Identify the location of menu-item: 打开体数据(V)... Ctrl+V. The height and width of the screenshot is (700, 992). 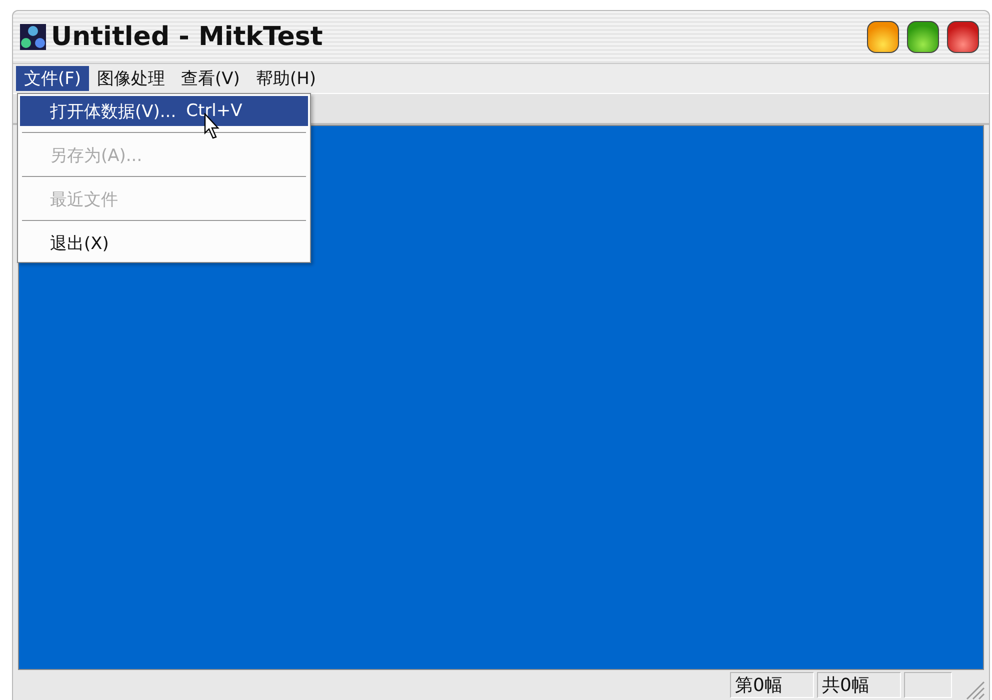
(164, 111).